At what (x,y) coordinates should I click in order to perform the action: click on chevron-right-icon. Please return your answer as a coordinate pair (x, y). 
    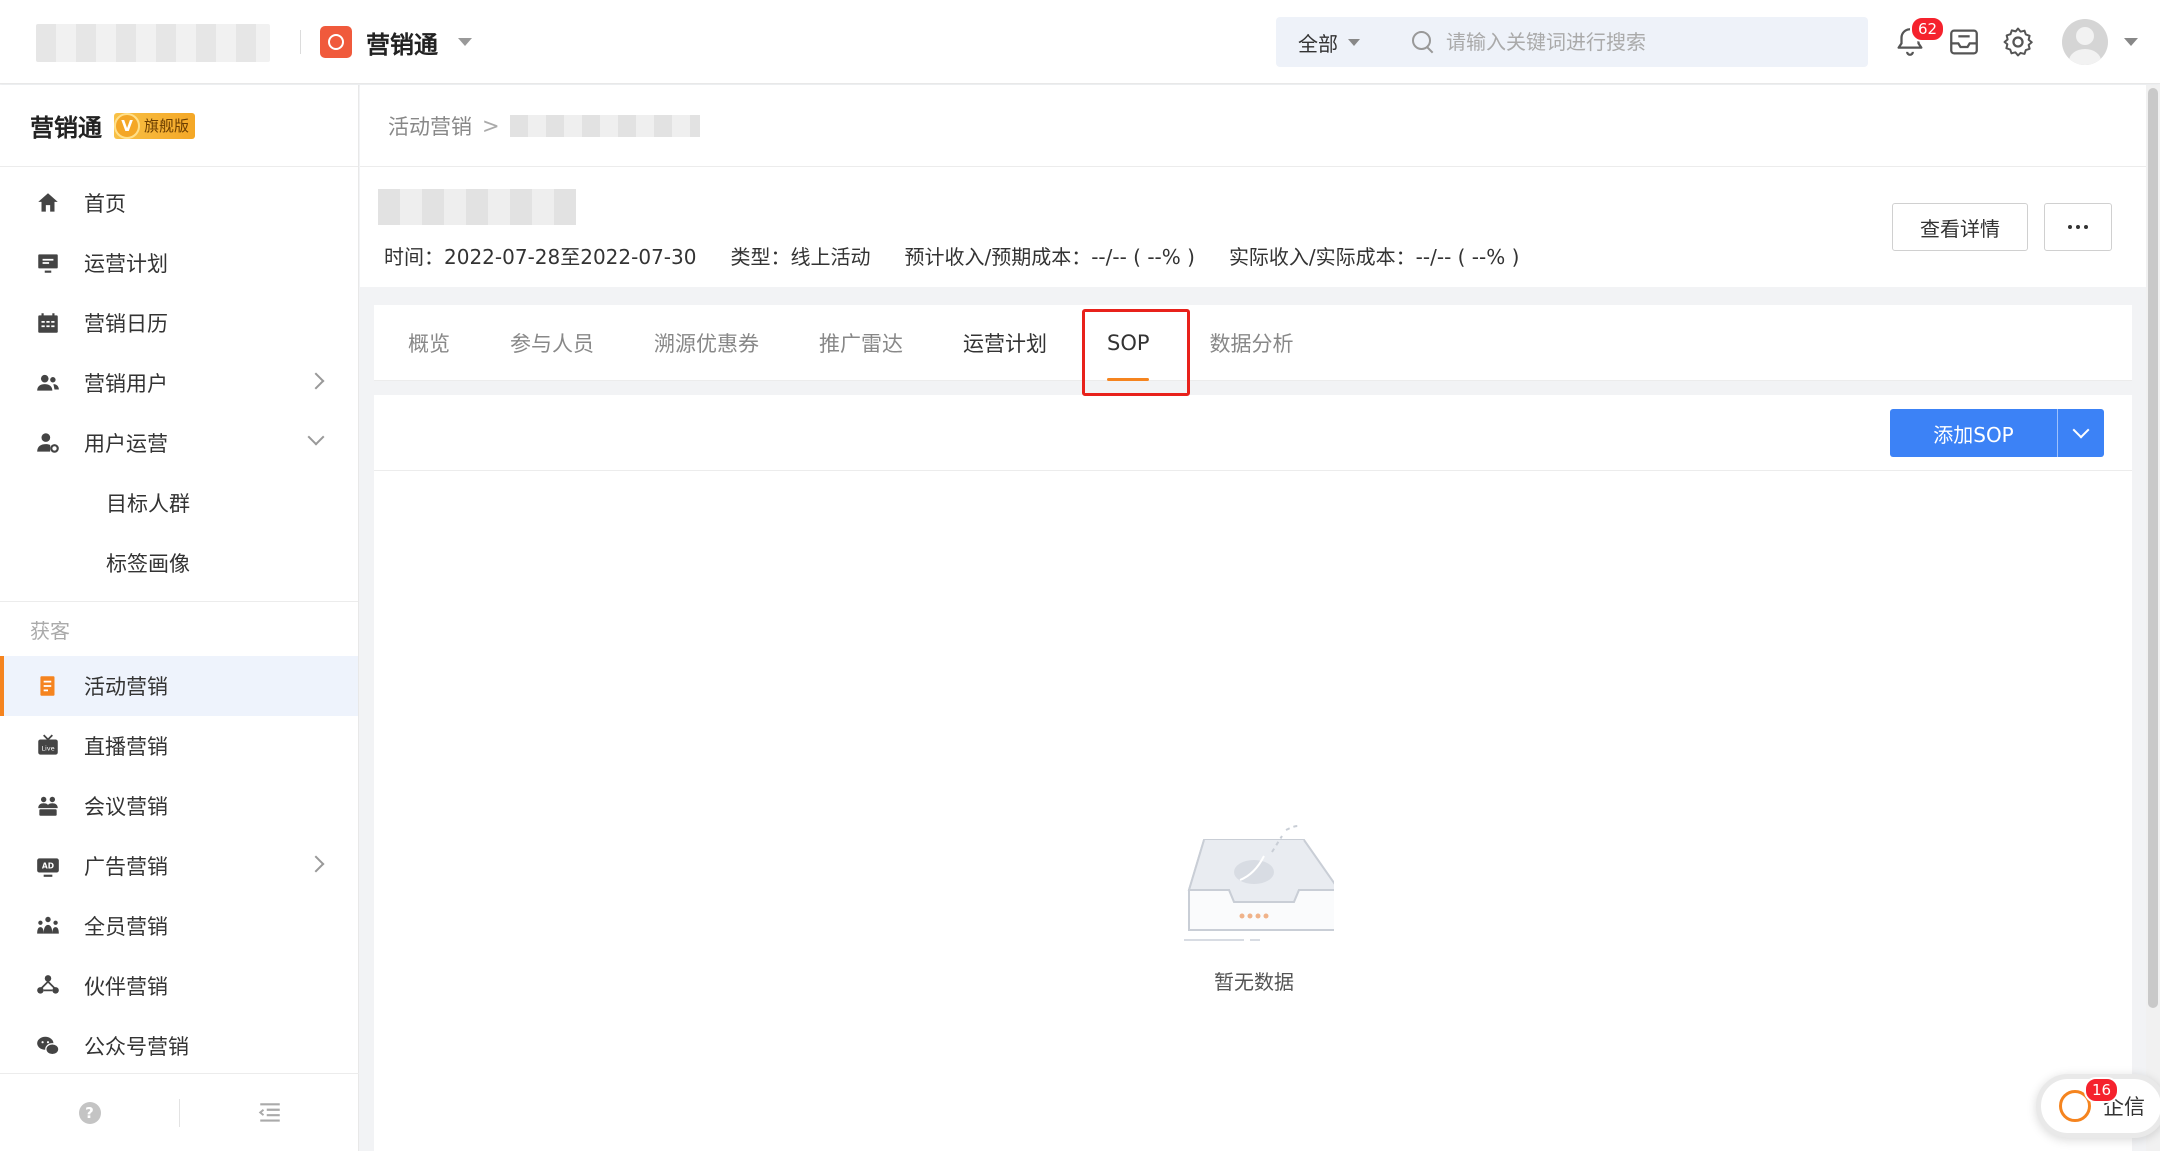
    Looking at the image, I should click on (316, 864).